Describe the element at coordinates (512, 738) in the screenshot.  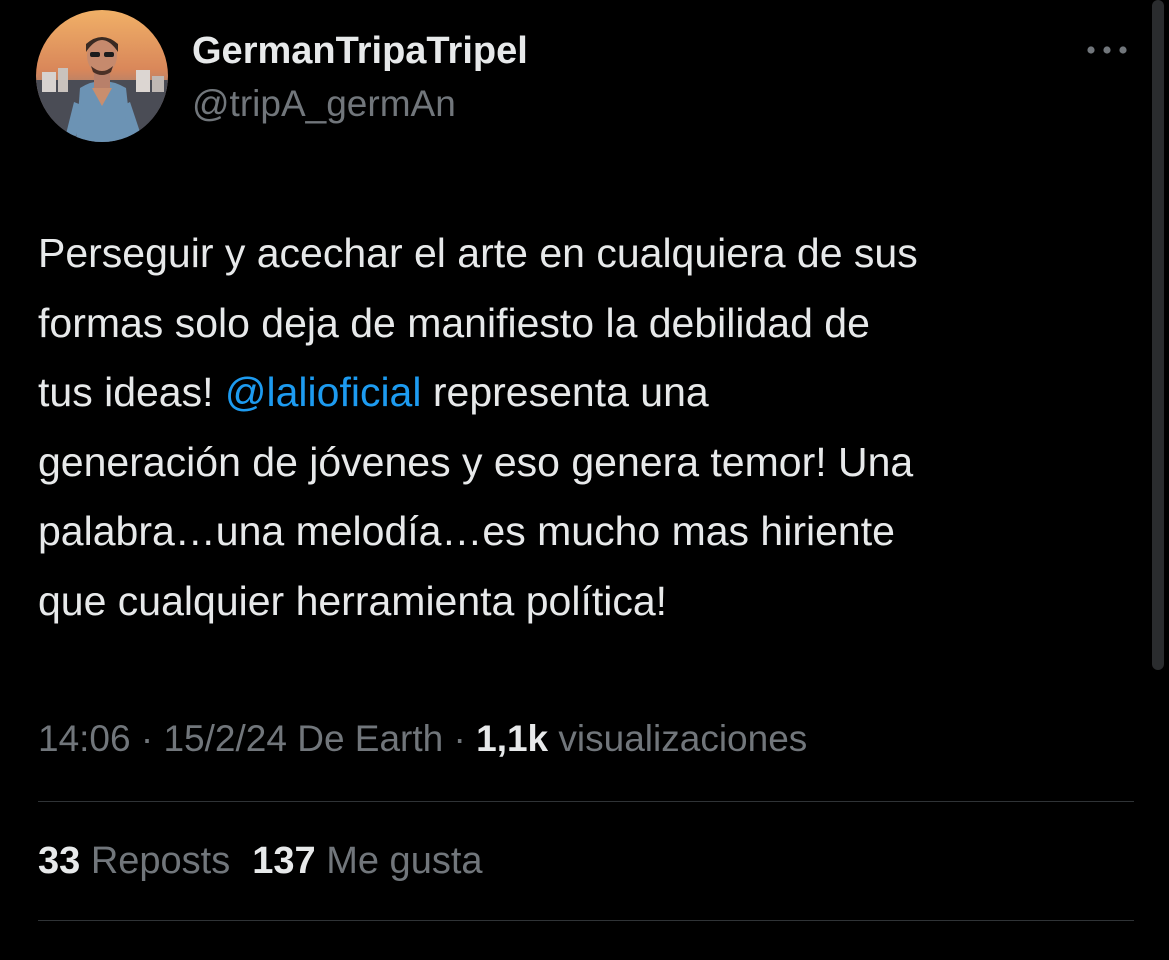
I see `views-count: 1,1k` at that location.